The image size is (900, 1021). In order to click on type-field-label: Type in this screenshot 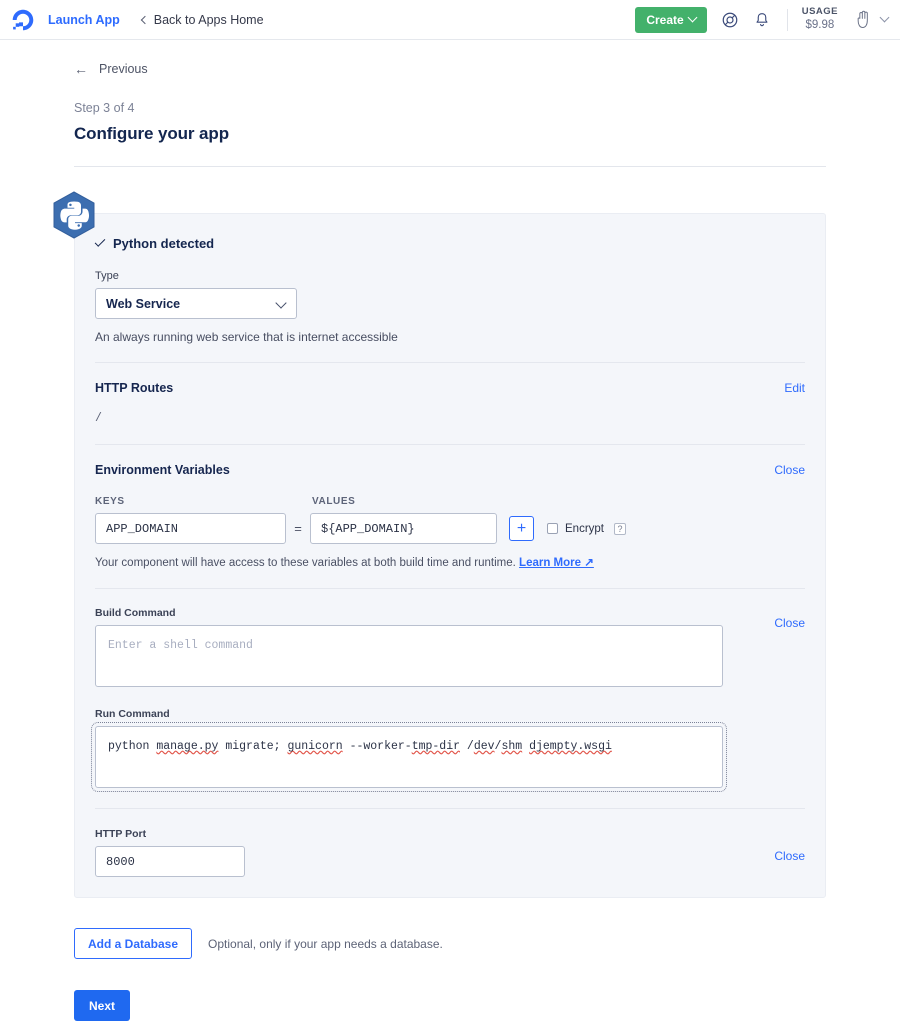, I will do `click(107, 276)`.